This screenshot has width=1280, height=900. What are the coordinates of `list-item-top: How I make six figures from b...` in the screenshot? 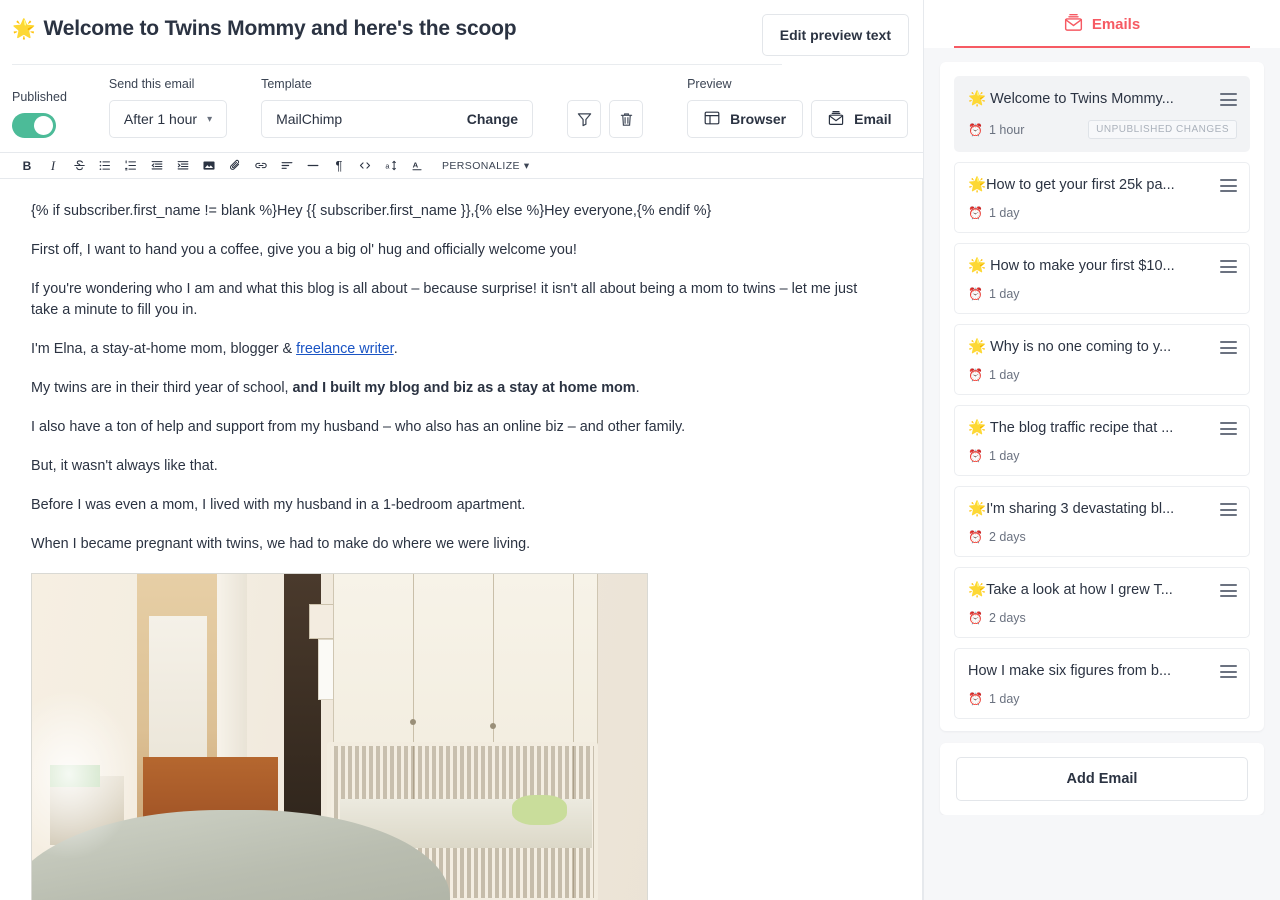 It's located at (1102, 671).